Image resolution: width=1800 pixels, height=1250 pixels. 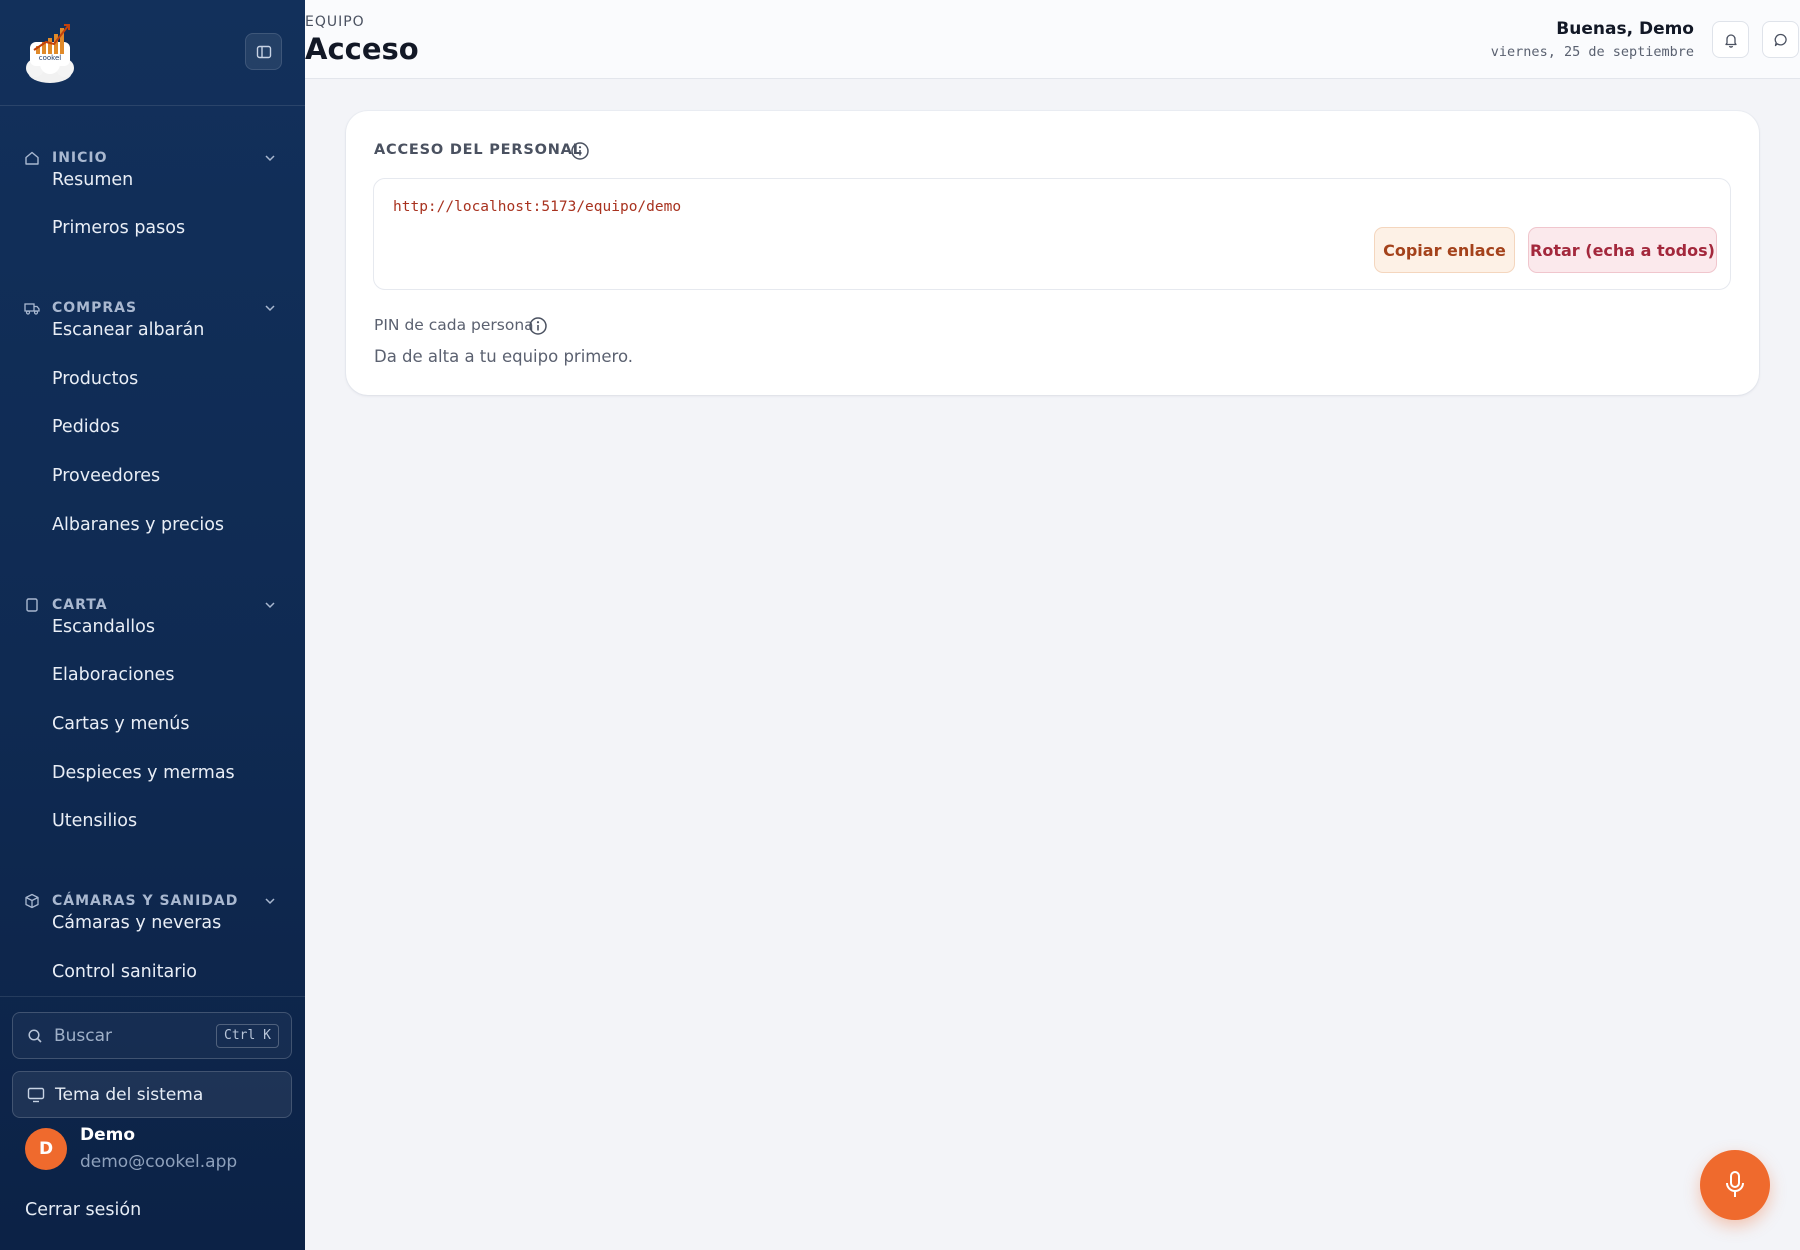 What do you see at coordinates (83, 1036) in the screenshot?
I see `search-placeholder: Buscar` at bounding box center [83, 1036].